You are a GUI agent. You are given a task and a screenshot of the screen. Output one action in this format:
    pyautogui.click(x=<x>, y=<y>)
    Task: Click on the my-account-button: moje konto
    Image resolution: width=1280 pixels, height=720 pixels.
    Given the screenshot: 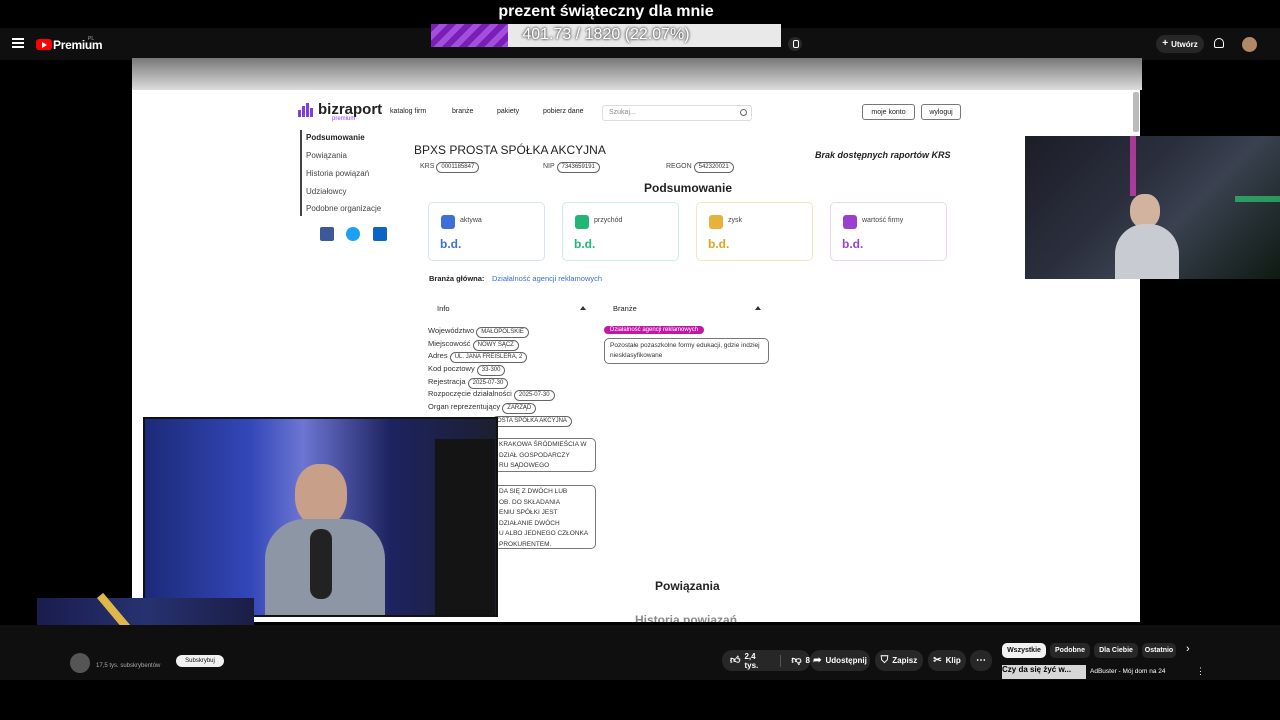 What is the action you would take?
    pyautogui.click(x=888, y=112)
    